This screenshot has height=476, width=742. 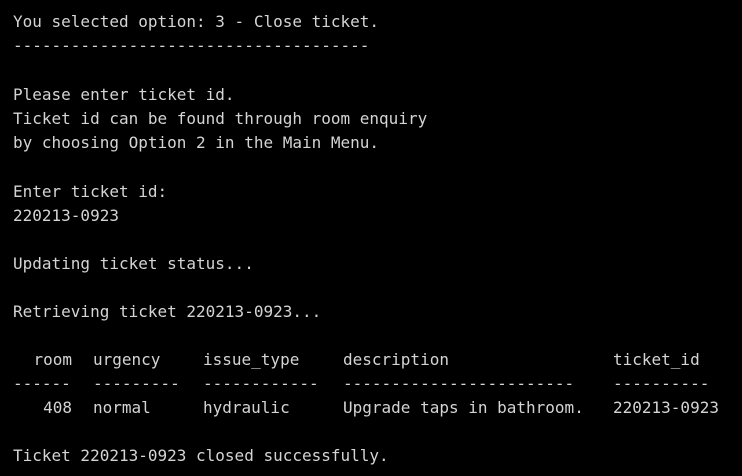 I want to click on table-header-issue-type: issue_type, so click(x=251, y=359).